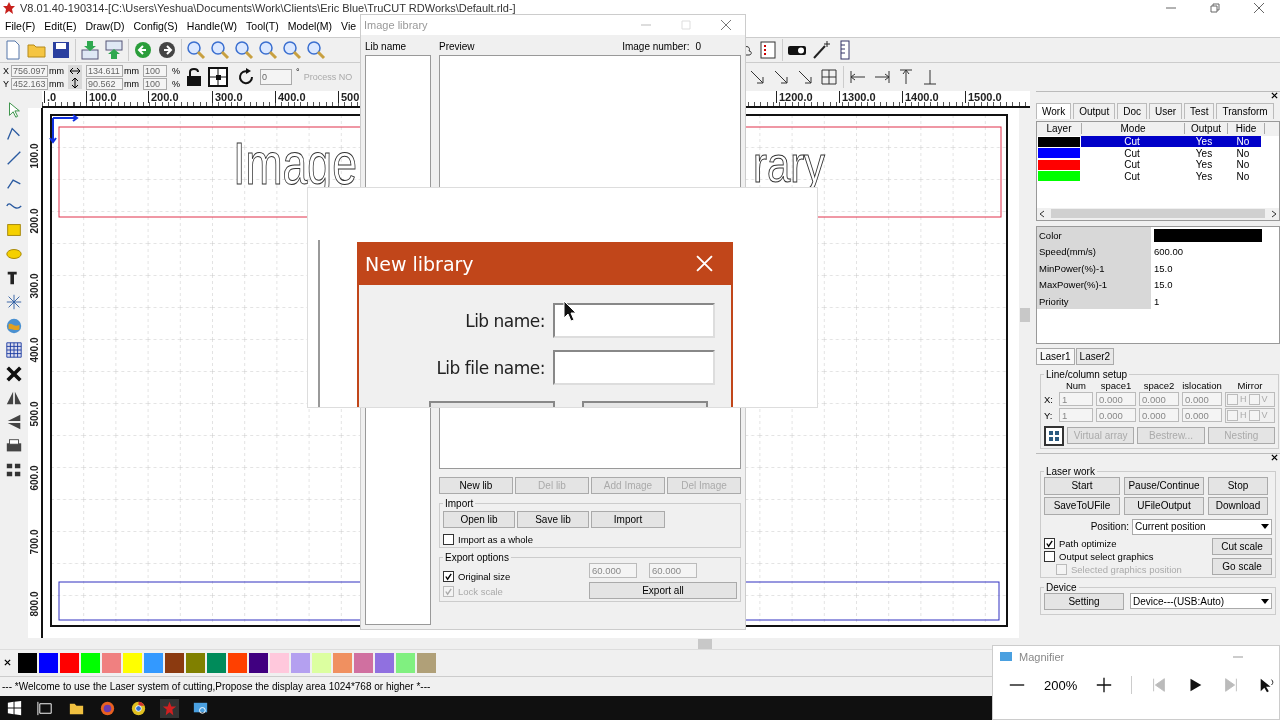 The width and height of the screenshot is (1280, 720). Describe the element at coordinates (479, 519) in the screenshot. I see `import-button: Open lib` at that location.